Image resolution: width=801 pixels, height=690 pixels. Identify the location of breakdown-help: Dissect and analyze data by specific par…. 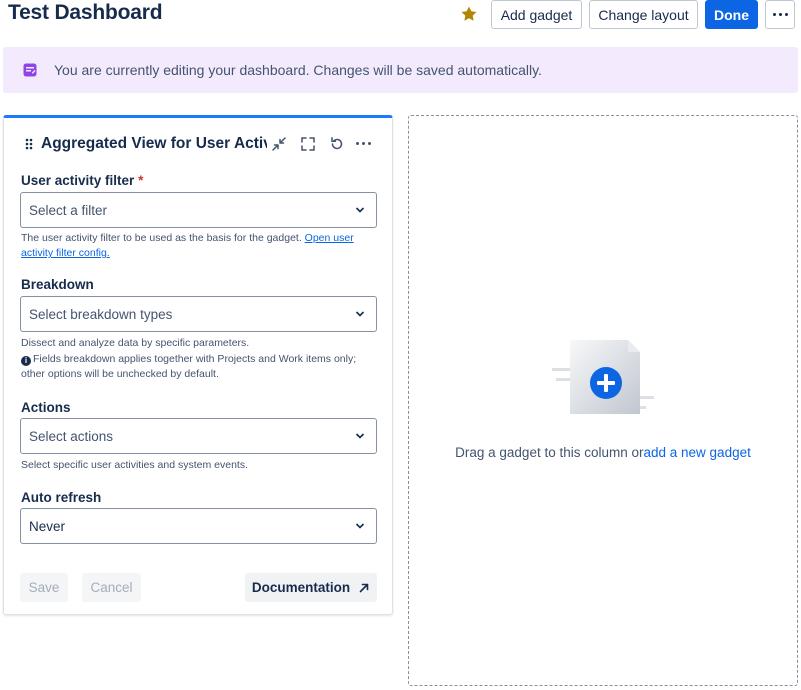
(135, 343).